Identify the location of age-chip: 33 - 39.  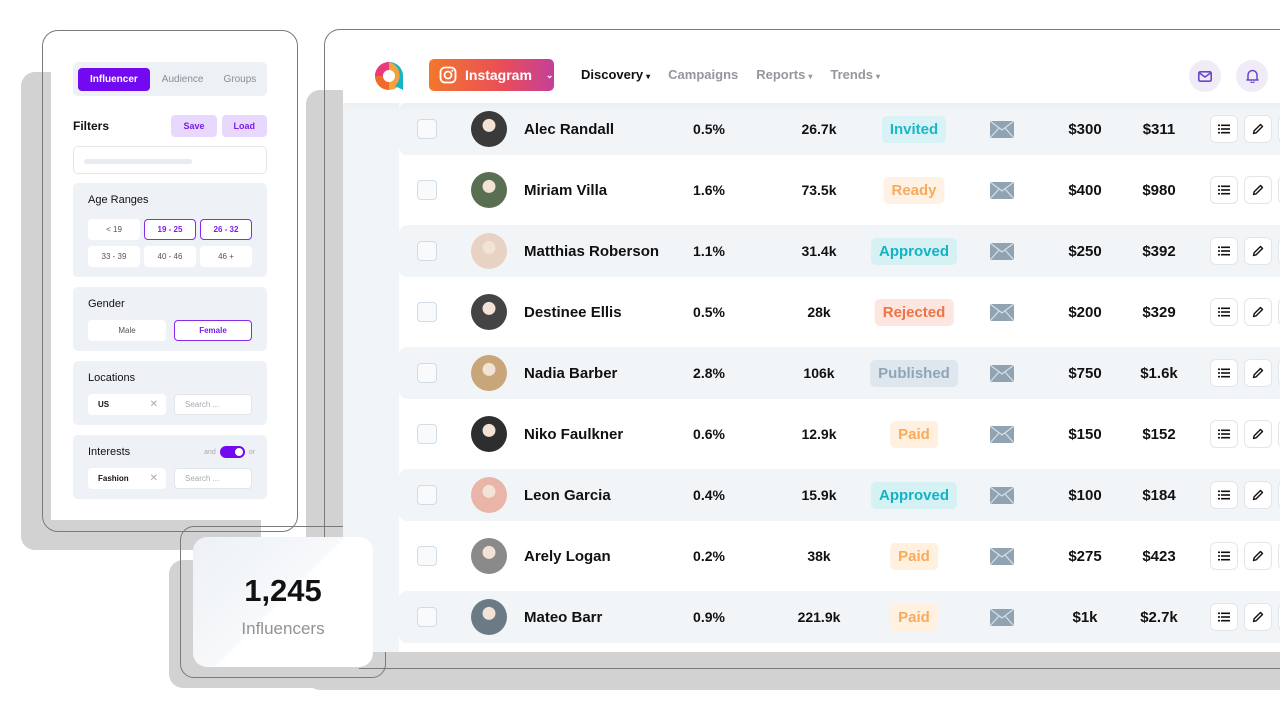
(114, 256).